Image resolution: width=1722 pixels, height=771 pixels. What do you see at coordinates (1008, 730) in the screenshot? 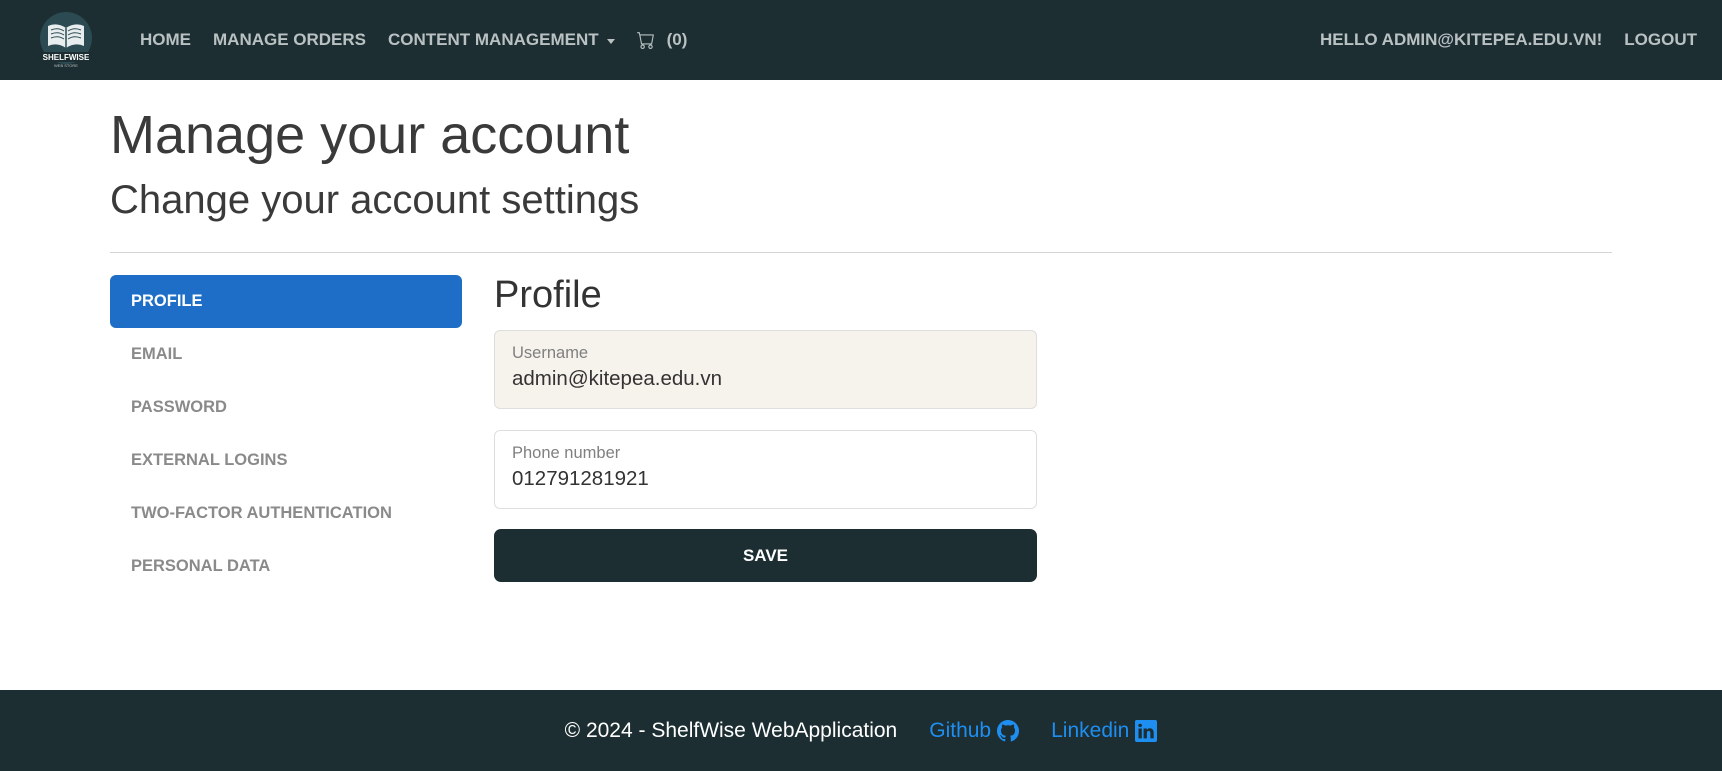
I see `github-icon` at bounding box center [1008, 730].